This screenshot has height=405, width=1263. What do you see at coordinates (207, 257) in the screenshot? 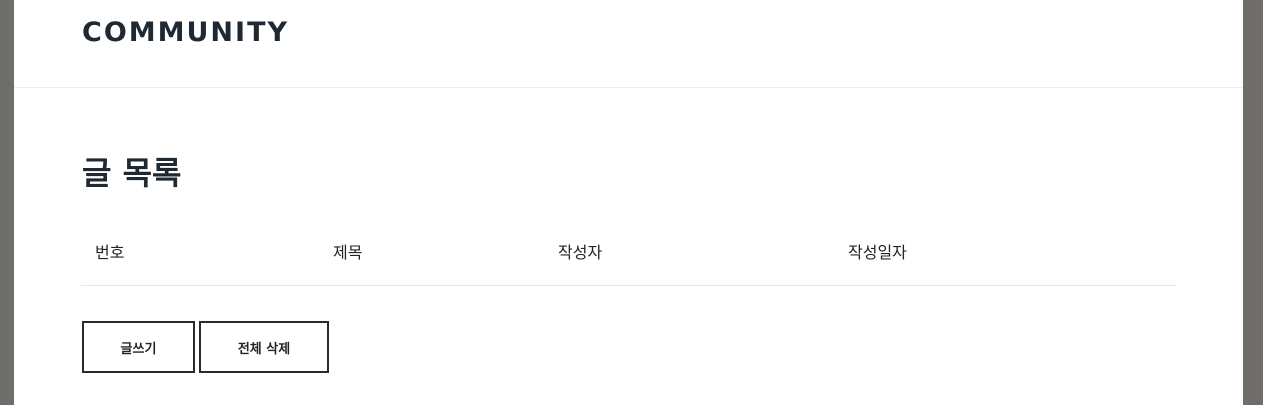
I see `column-header-number: 번호` at bounding box center [207, 257].